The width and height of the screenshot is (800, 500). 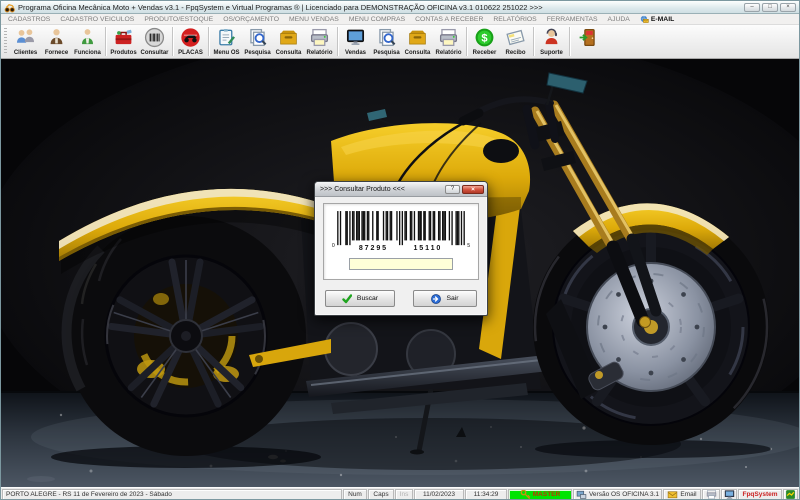 What do you see at coordinates (417, 53) in the screenshot?
I see `toolbar-button-label: Consulta` at bounding box center [417, 53].